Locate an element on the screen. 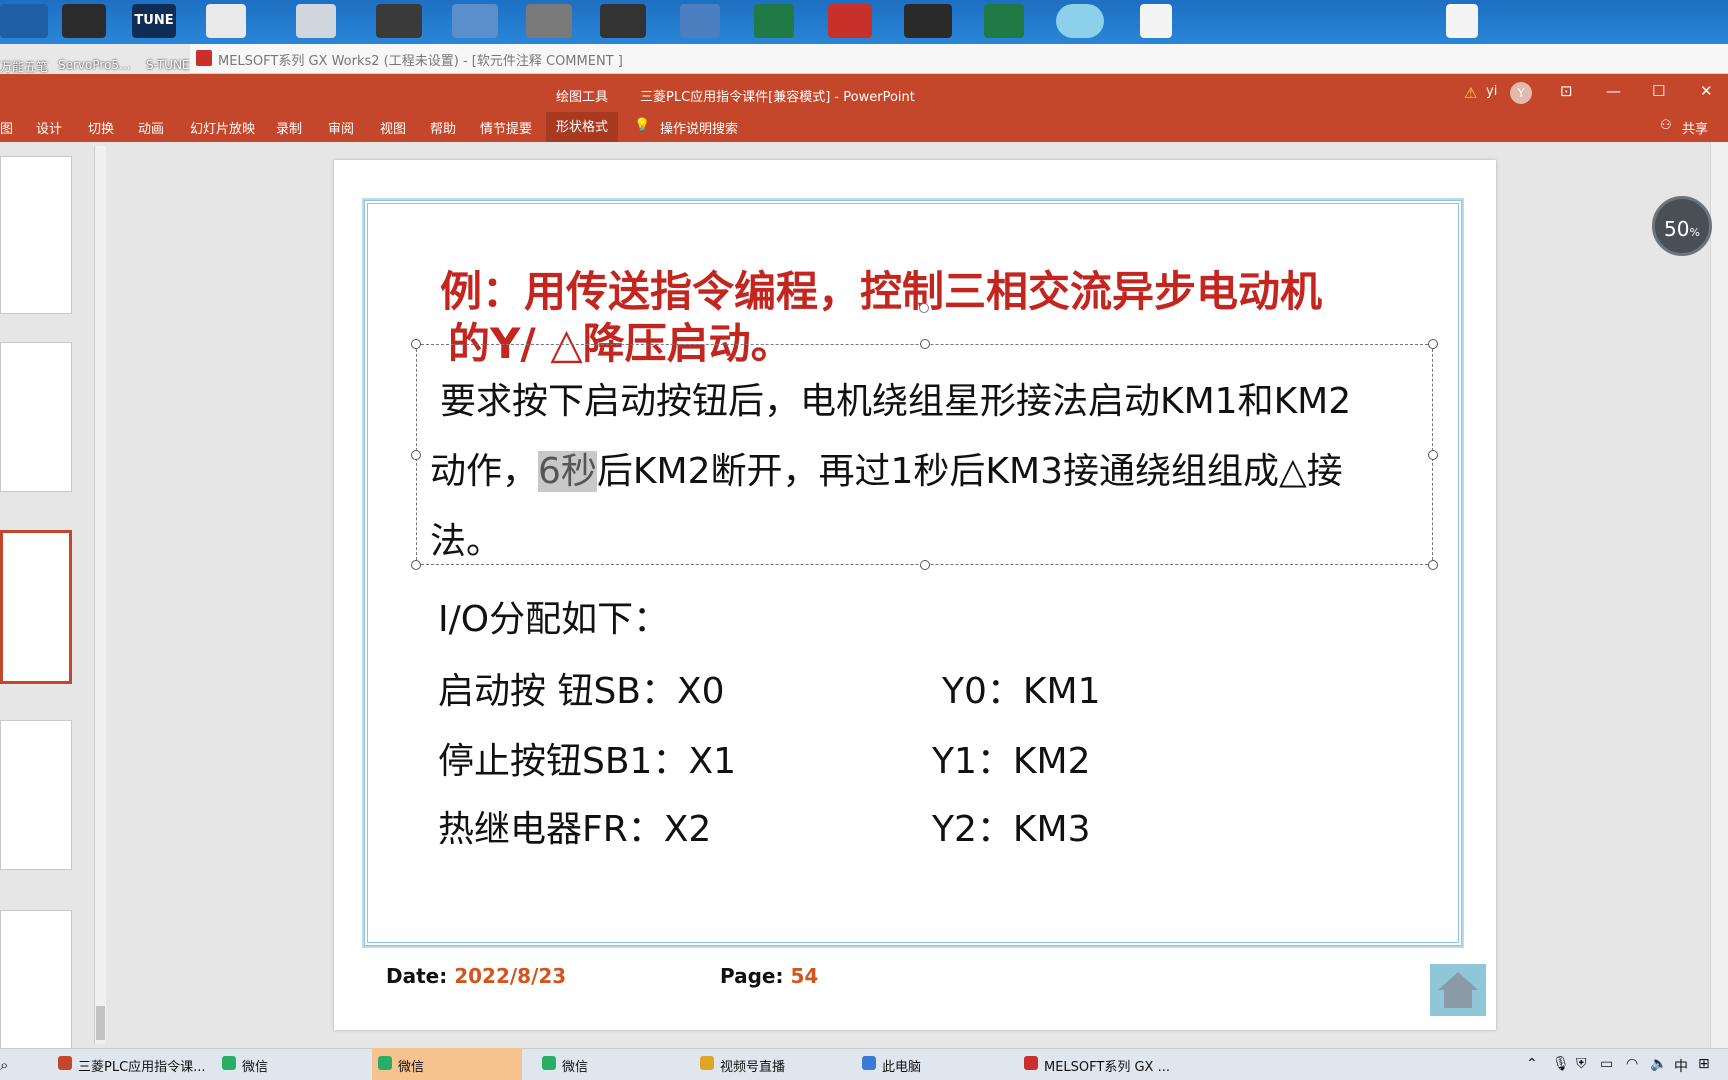  start-search-icon: ⌕ is located at coordinates (11, 1064).